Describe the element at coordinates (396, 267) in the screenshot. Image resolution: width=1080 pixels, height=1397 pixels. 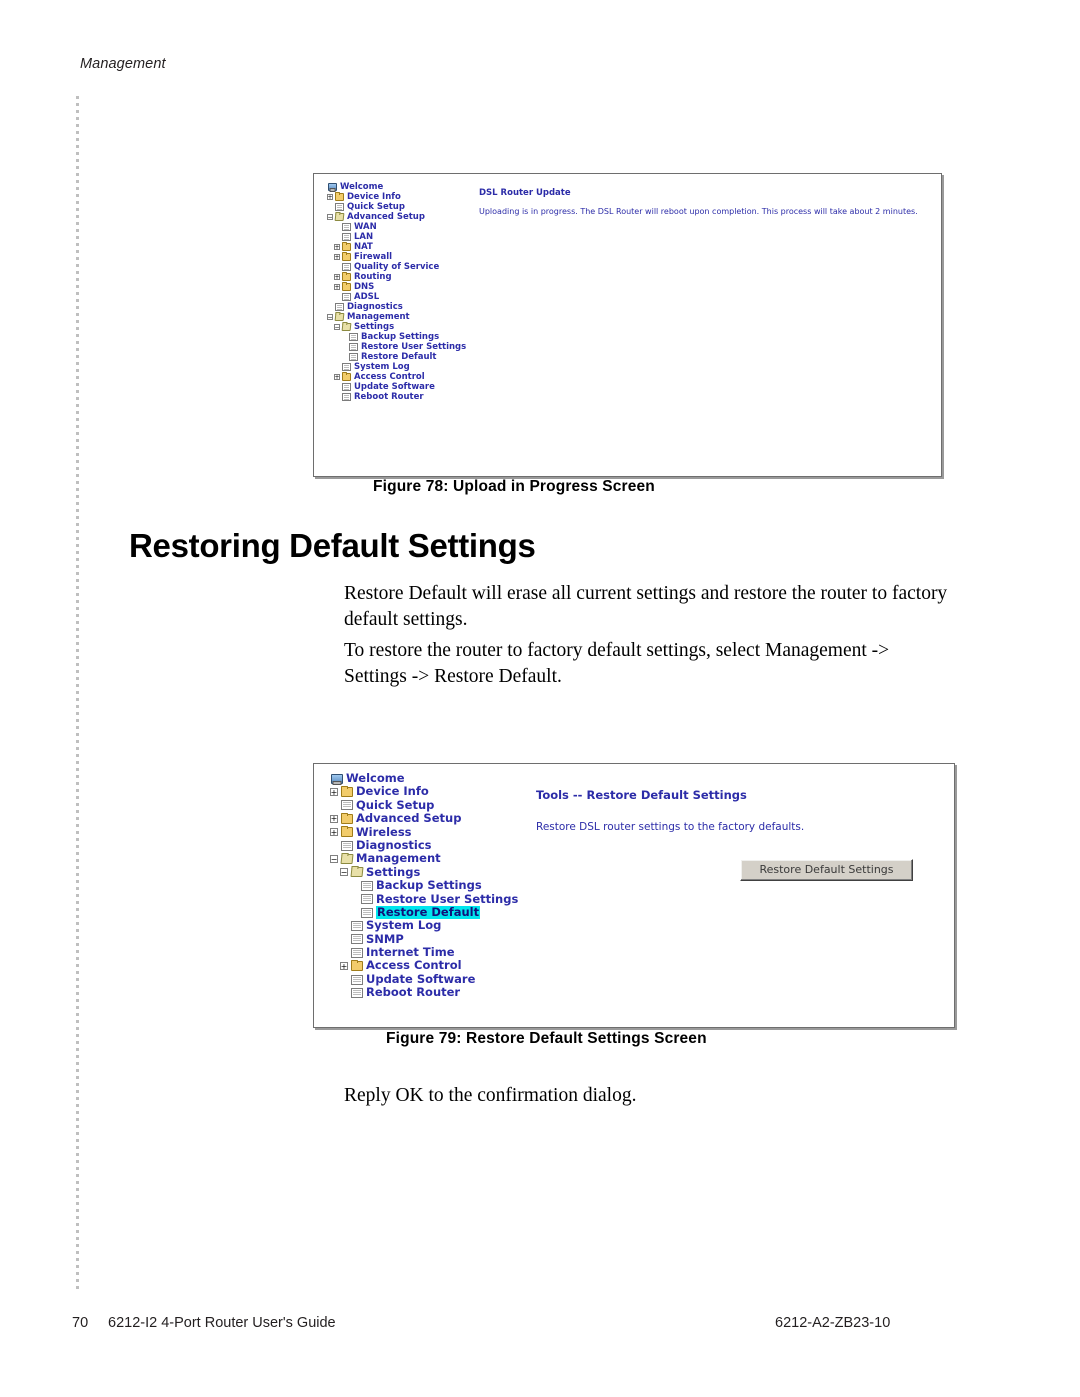
I see `tree-item-label: Quality of Service` at that location.